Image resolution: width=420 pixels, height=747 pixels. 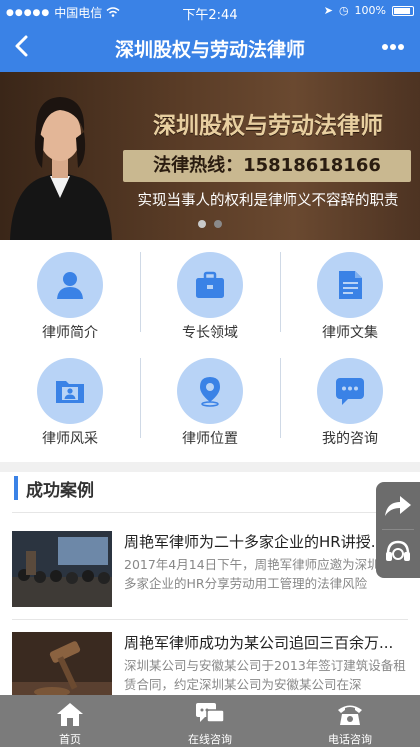 I want to click on location-pin-icon, so click(x=210, y=392).